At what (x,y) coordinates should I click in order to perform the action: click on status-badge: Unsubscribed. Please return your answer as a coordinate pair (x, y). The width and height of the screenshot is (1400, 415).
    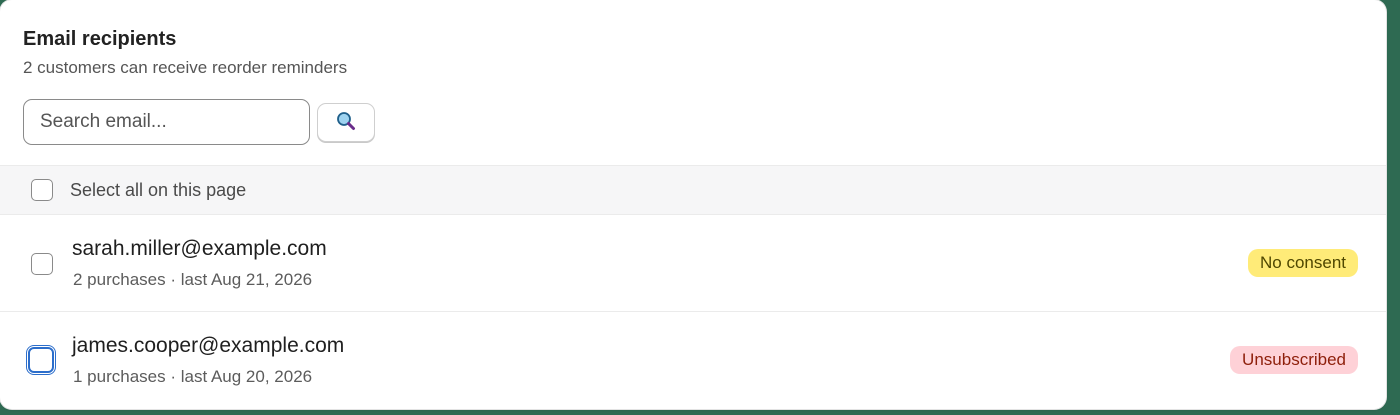
    Looking at the image, I should click on (1294, 360).